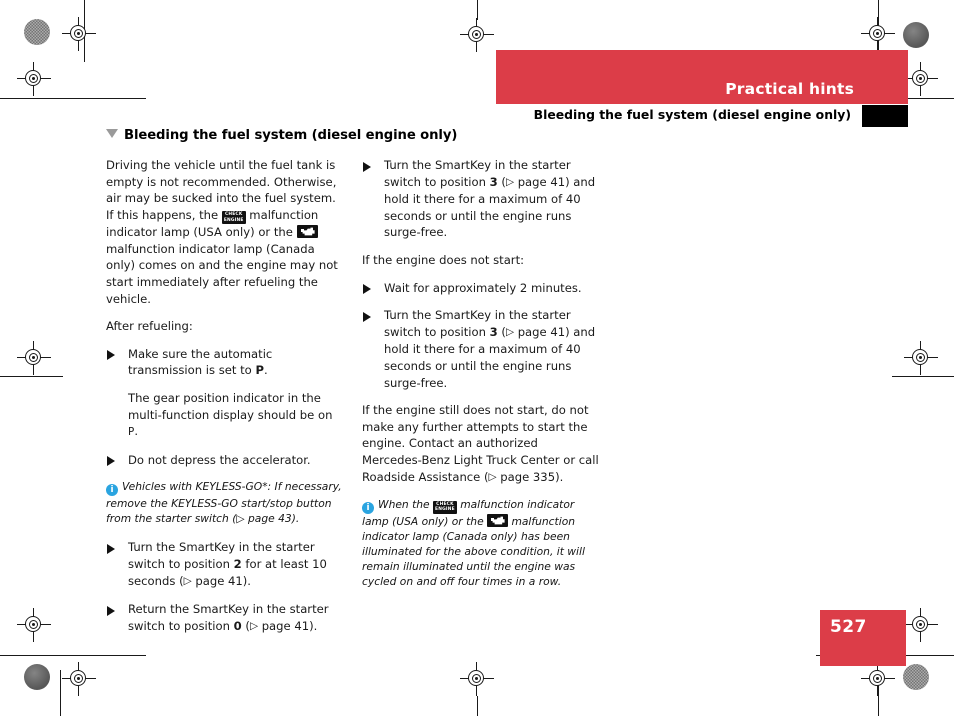 The image size is (954, 716). What do you see at coordinates (885, 116) in the screenshot?
I see `thumb-index-tab` at bounding box center [885, 116].